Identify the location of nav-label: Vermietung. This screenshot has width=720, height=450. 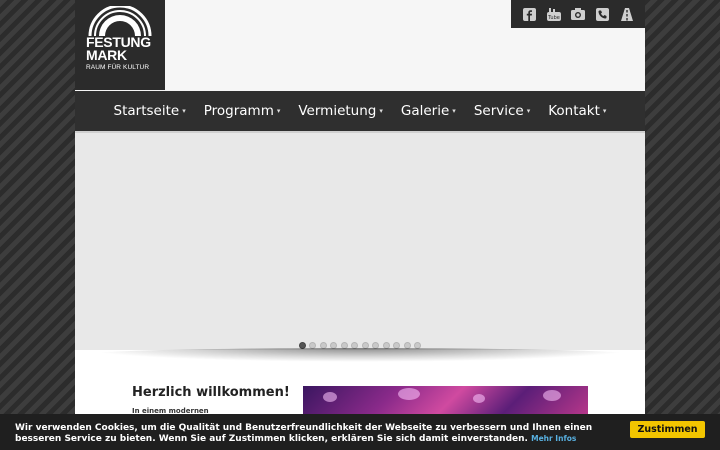
(337, 111).